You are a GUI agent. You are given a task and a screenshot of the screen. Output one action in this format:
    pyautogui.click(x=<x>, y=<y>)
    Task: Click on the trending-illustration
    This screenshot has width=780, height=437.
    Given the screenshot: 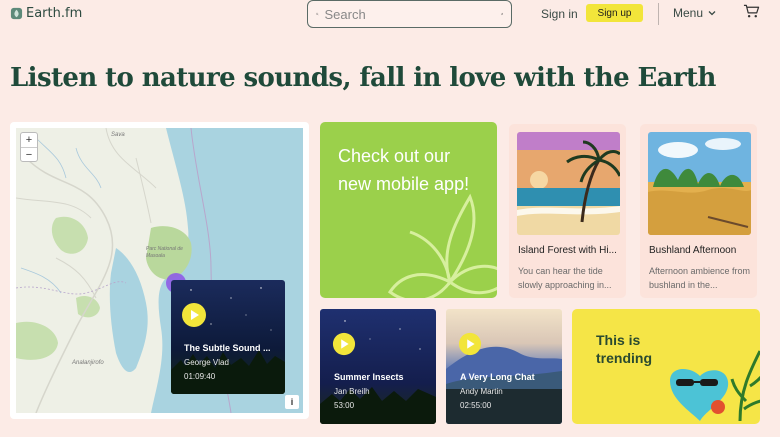 What is the action you would take?
    pyautogui.click(x=715, y=385)
    